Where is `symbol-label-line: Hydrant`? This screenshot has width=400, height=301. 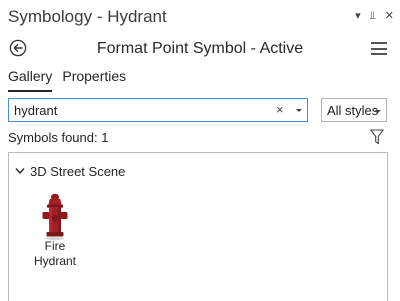
symbol-label-line: Hydrant is located at coordinates (55, 261).